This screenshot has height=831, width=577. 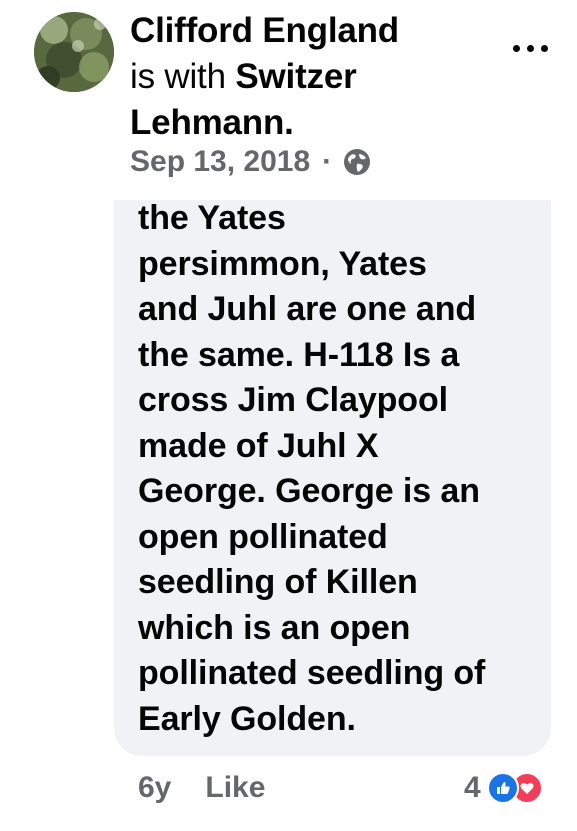 I want to click on more-options-button, so click(x=530, y=48).